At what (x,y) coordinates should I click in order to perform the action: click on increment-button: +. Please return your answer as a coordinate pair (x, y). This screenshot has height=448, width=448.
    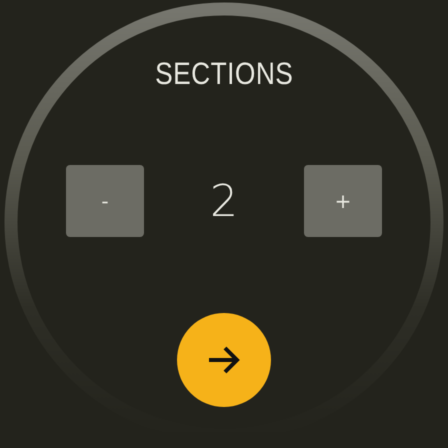
    Looking at the image, I should click on (343, 201).